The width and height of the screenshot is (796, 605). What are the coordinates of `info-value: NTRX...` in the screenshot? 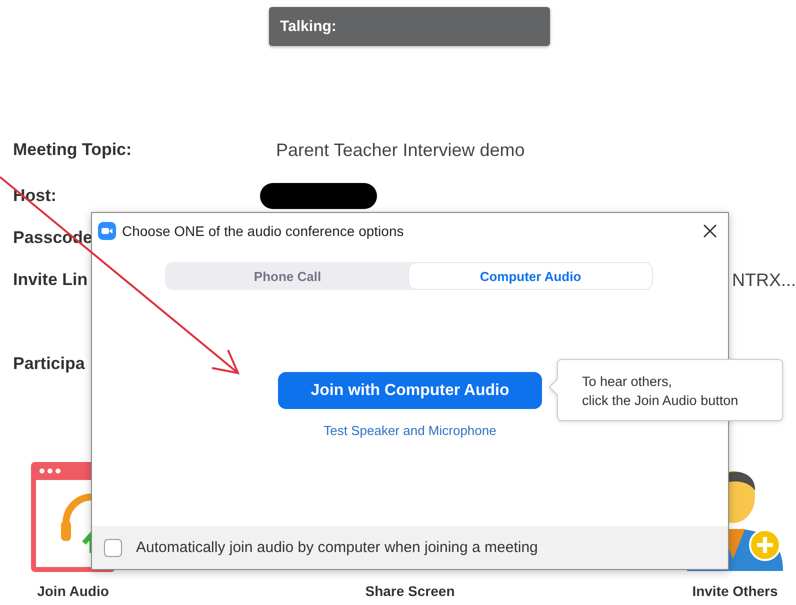 It's located at (764, 280).